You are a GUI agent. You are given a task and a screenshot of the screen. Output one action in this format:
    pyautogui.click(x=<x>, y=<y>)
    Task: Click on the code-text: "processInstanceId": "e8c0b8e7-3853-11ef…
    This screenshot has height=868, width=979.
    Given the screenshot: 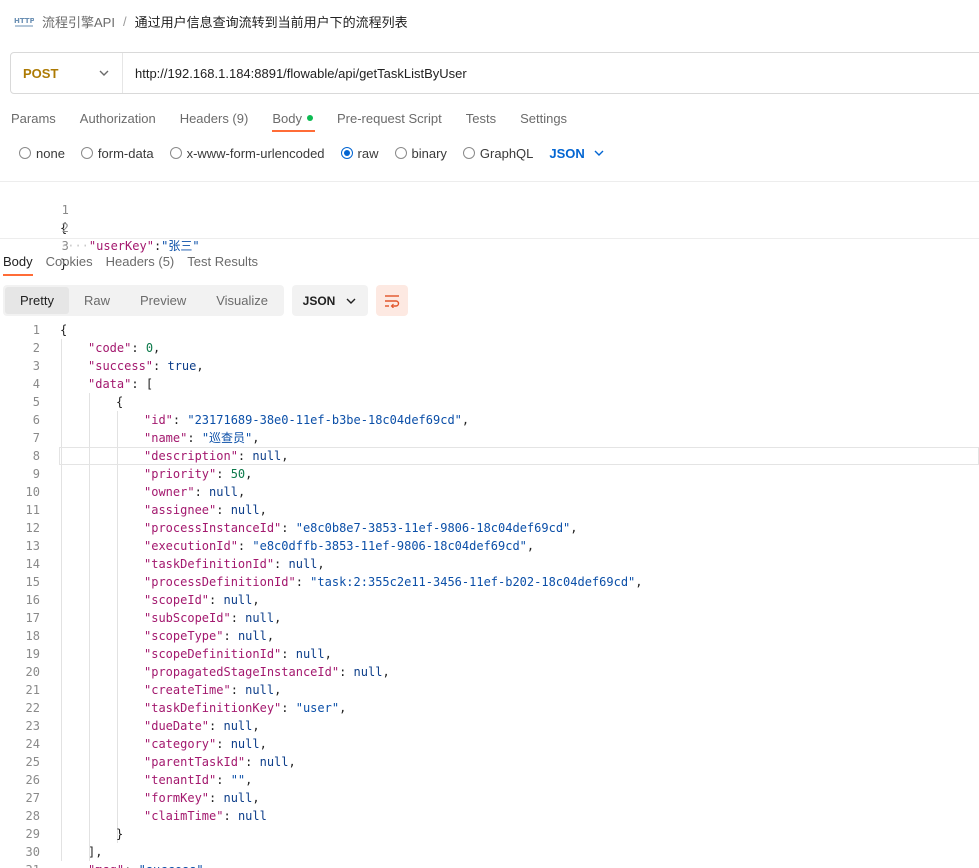 What is the action you would take?
    pyautogui.click(x=361, y=528)
    